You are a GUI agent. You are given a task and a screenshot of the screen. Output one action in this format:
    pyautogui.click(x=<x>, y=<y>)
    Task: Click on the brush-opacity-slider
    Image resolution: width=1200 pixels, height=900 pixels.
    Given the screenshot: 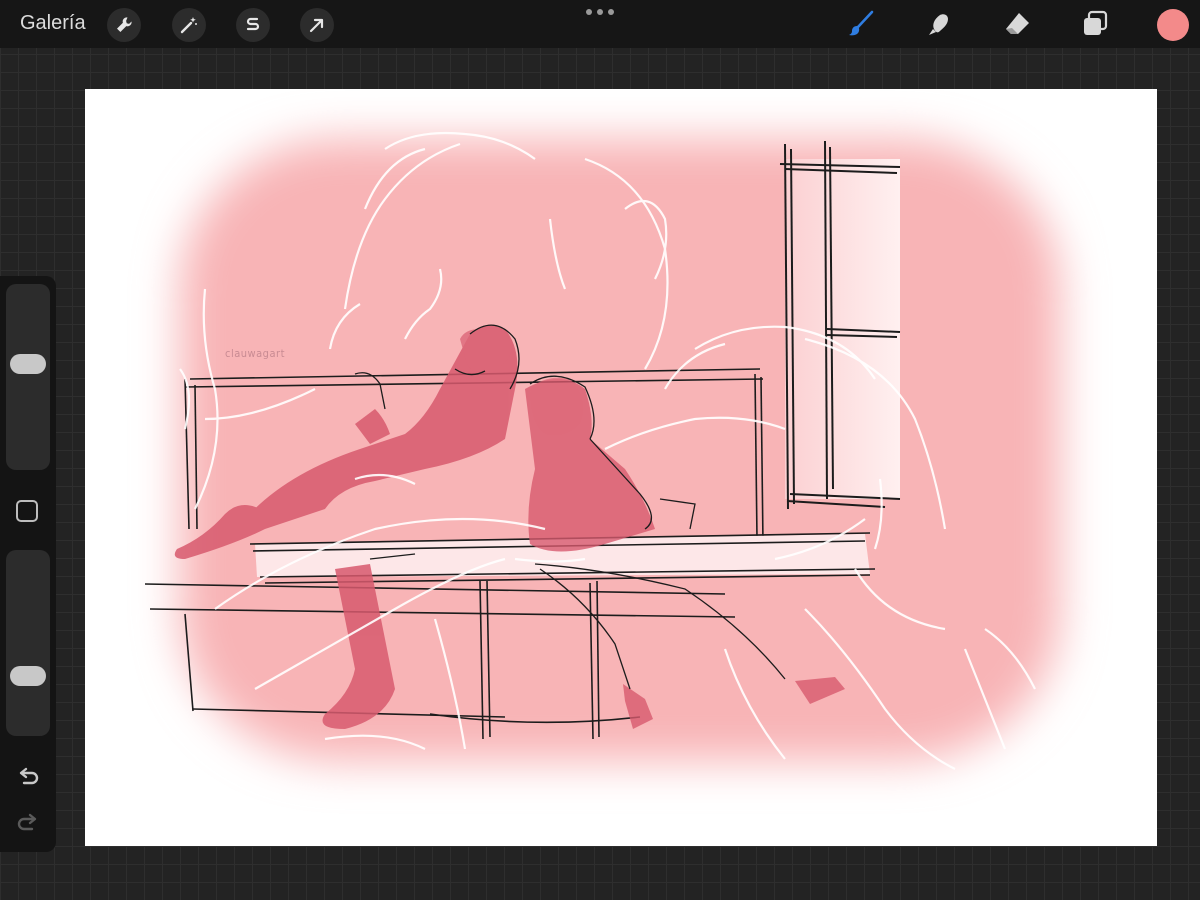 What is the action you would take?
    pyautogui.click(x=28, y=643)
    